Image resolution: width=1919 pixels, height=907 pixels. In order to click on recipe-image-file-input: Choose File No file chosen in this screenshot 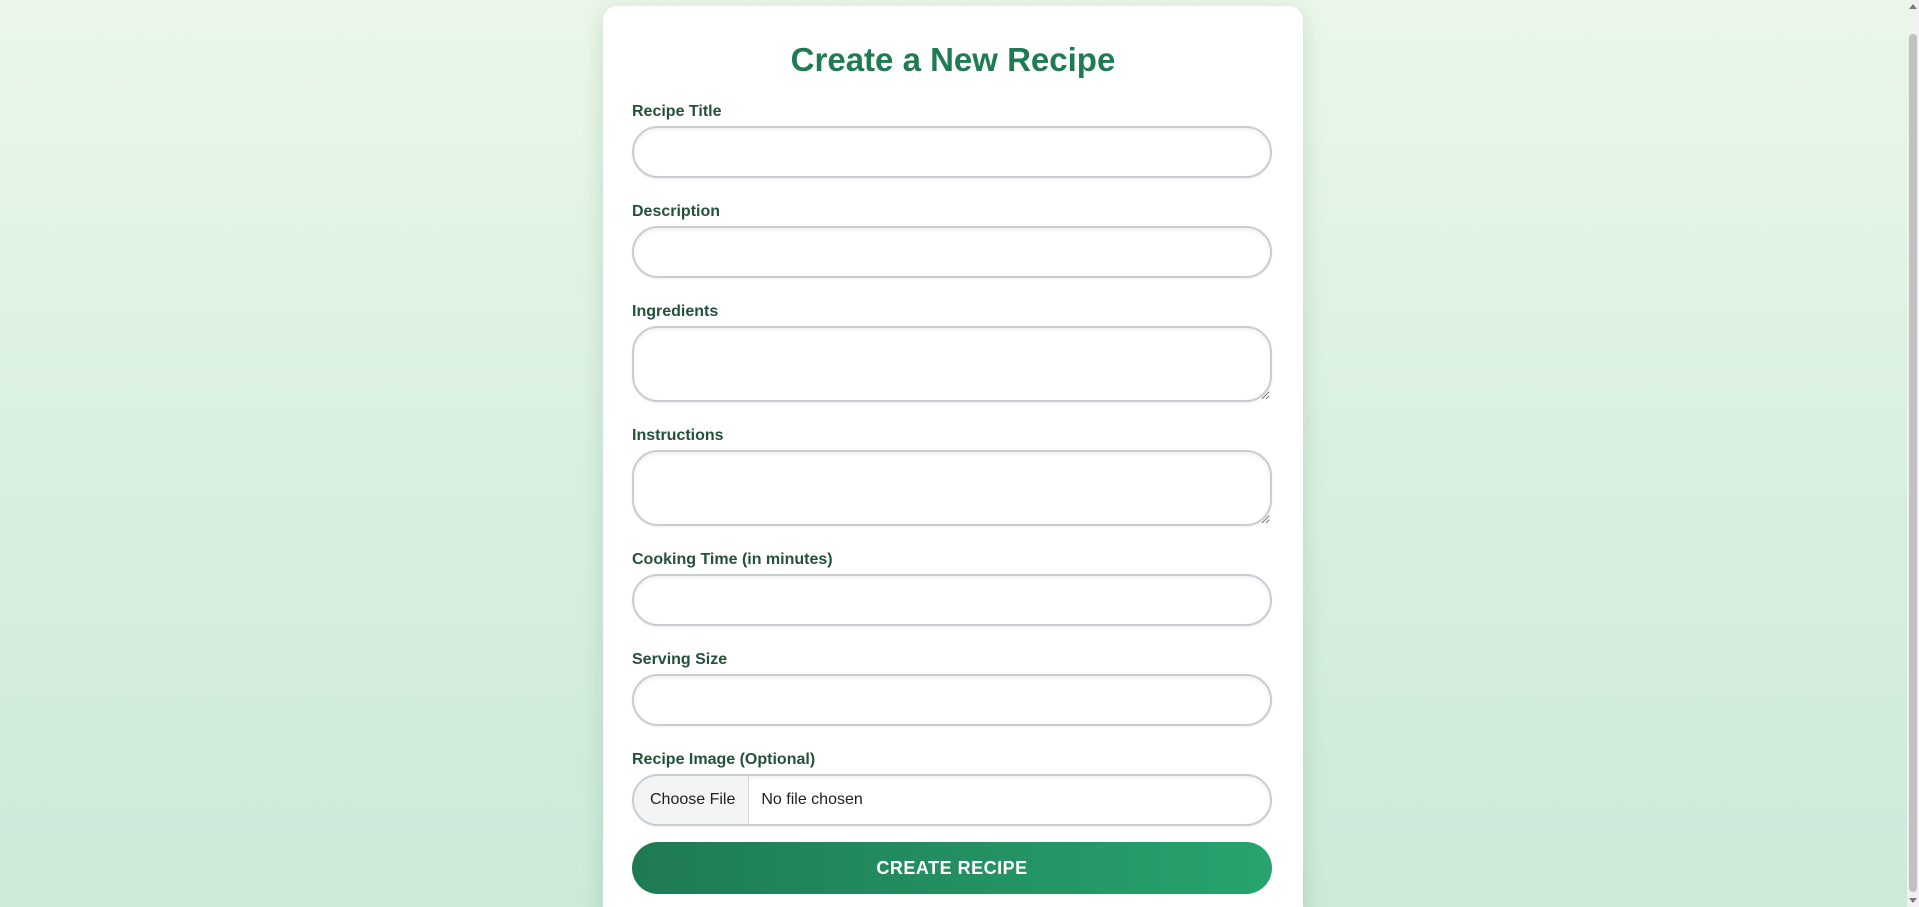, I will do `click(952, 800)`.